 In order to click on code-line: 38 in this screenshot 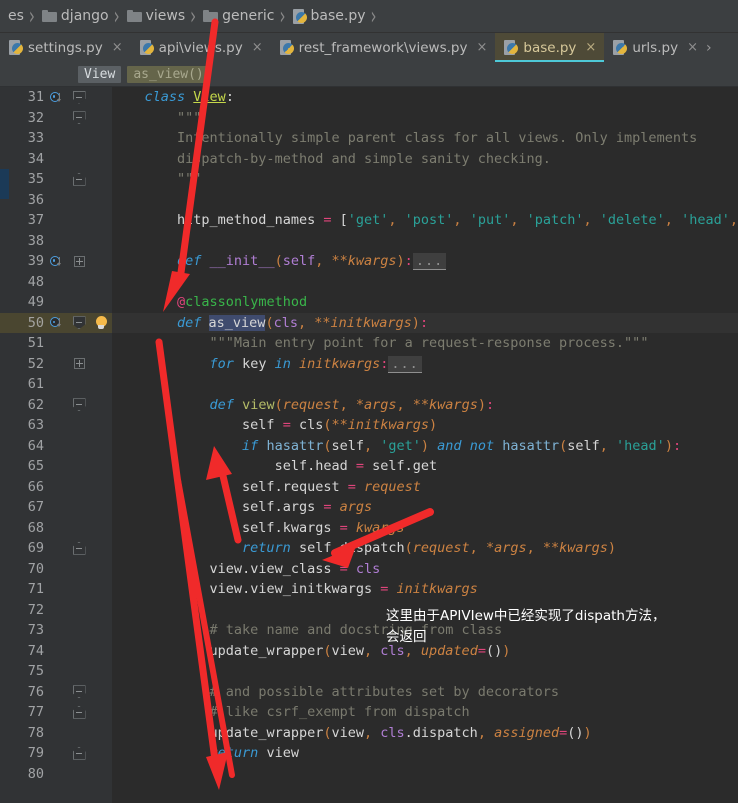, I will do `click(369, 241)`.